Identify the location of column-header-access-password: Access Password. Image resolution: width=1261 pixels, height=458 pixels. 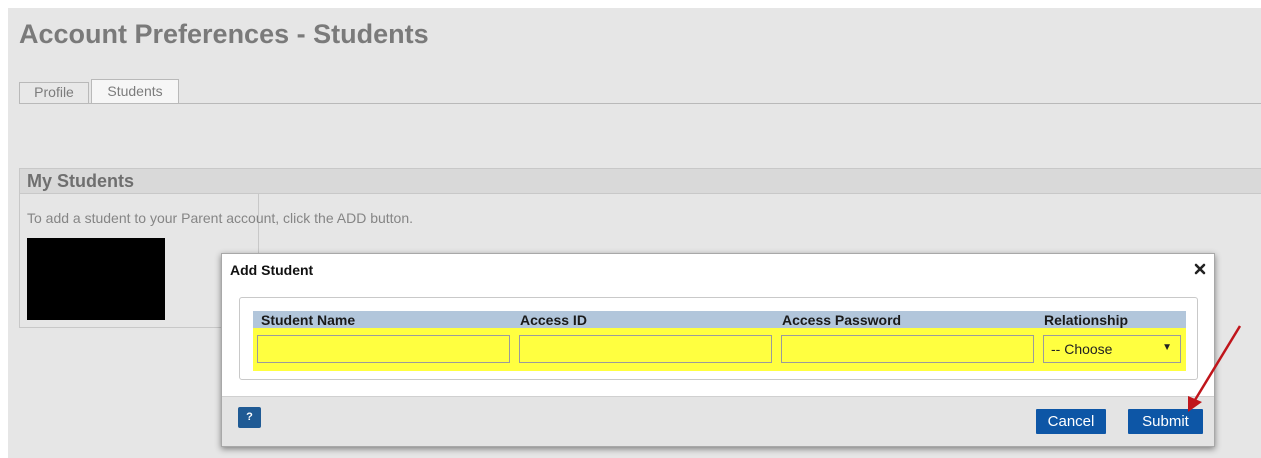
(842, 320).